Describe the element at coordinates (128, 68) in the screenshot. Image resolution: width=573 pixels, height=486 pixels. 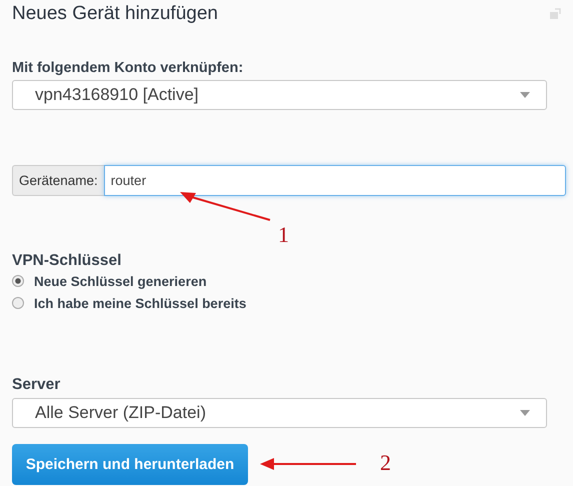
I see `field-label: Mit folgendem Konto verknüpfen:` at that location.